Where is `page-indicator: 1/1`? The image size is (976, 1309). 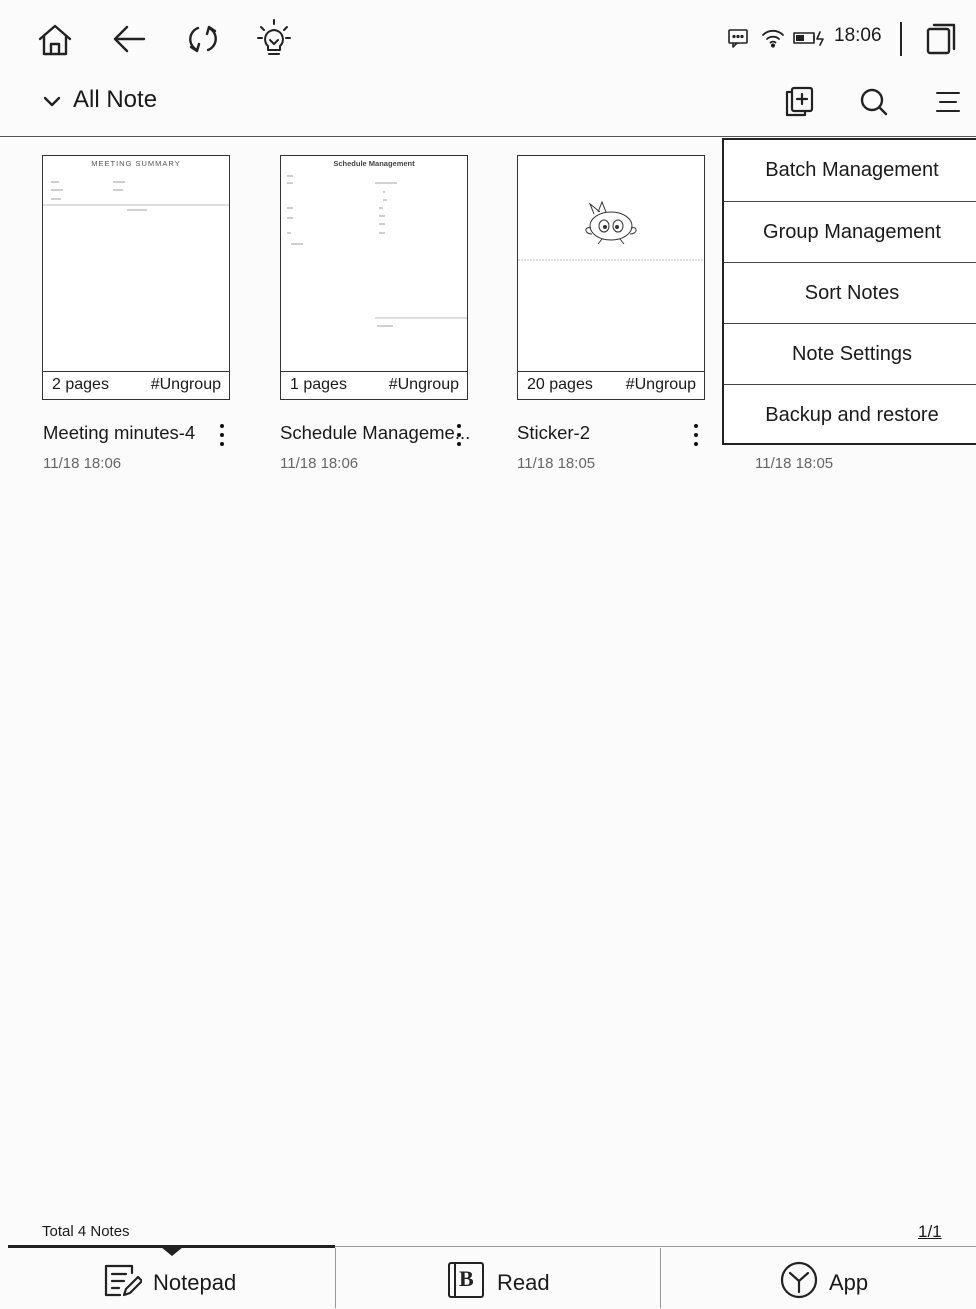 page-indicator: 1/1 is located at coordinates (930, 1232).